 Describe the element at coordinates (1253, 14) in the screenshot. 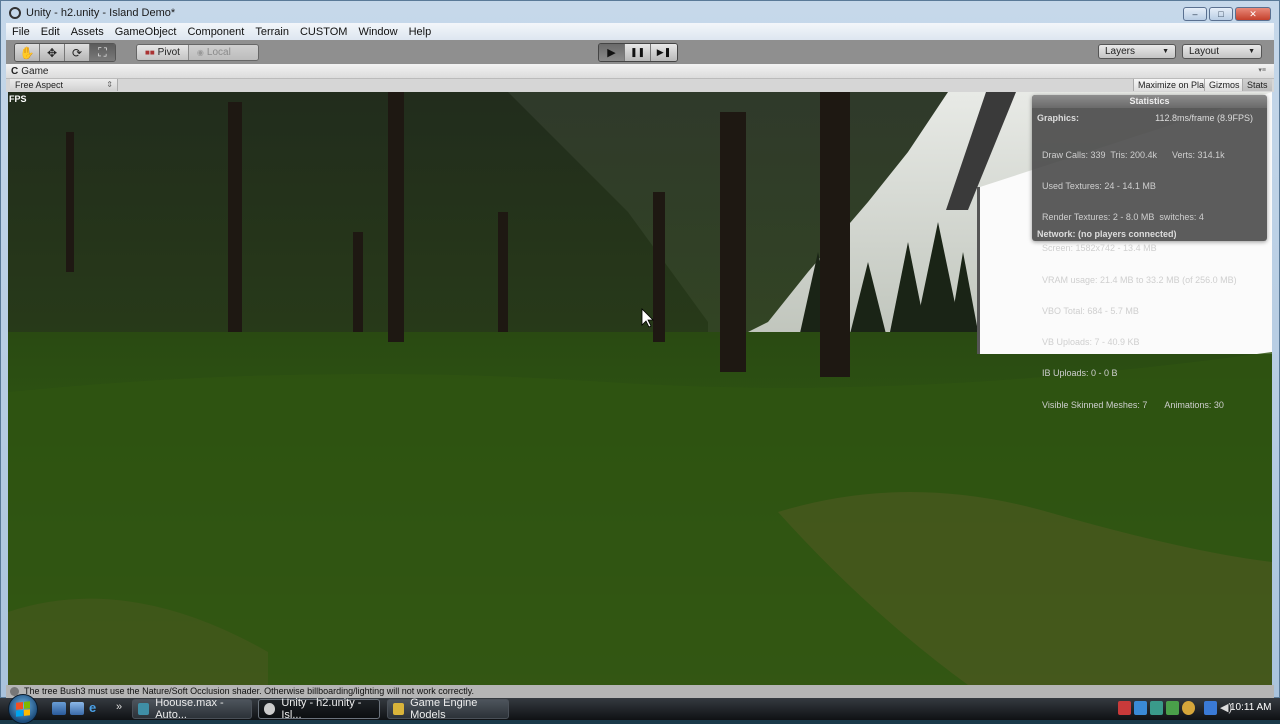

I see `close-button: ✕` at that location.